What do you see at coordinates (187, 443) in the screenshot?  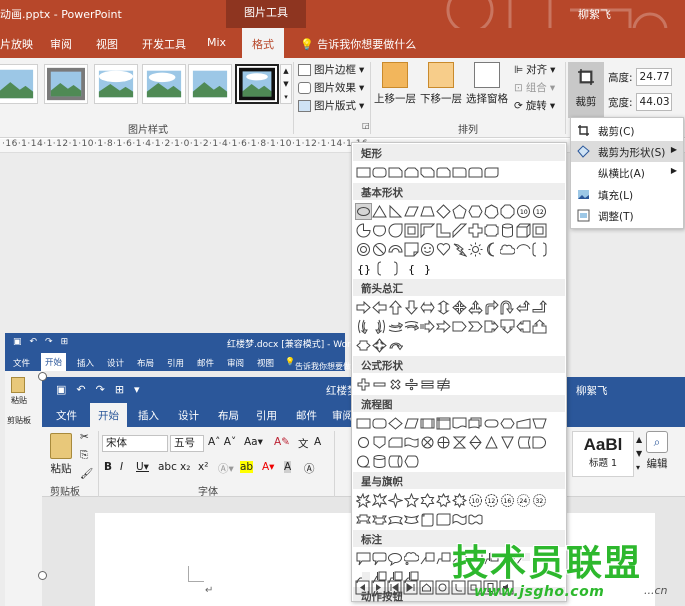 I see `font-size-select: 五号` at bounding box center [187, 443].